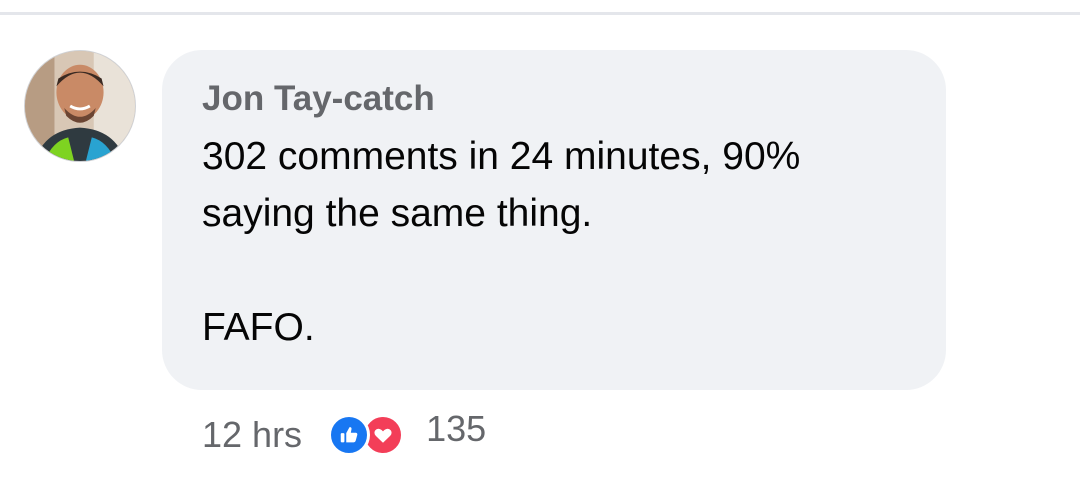 This screenshot has width=1080, height=477. I want to click on avatar-photo, so click(80, 106).